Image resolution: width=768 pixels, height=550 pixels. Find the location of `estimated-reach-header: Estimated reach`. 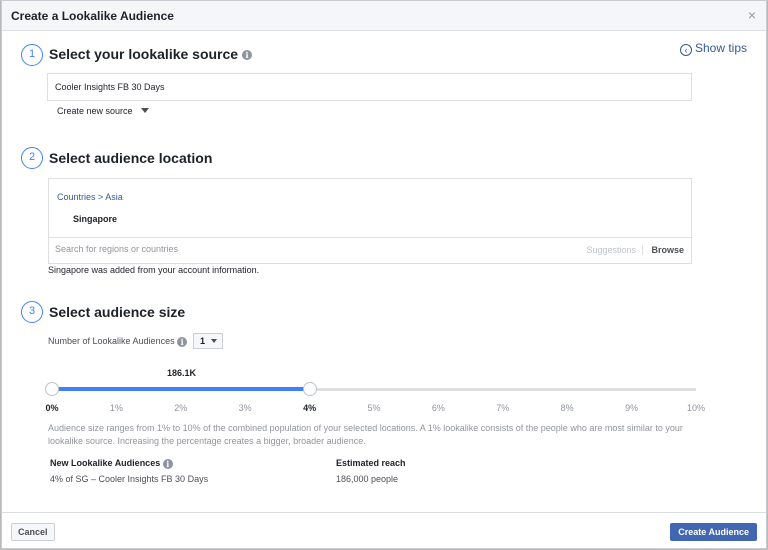

estimated-reach-header: Estimated reach is located at coordinates (371, 463).